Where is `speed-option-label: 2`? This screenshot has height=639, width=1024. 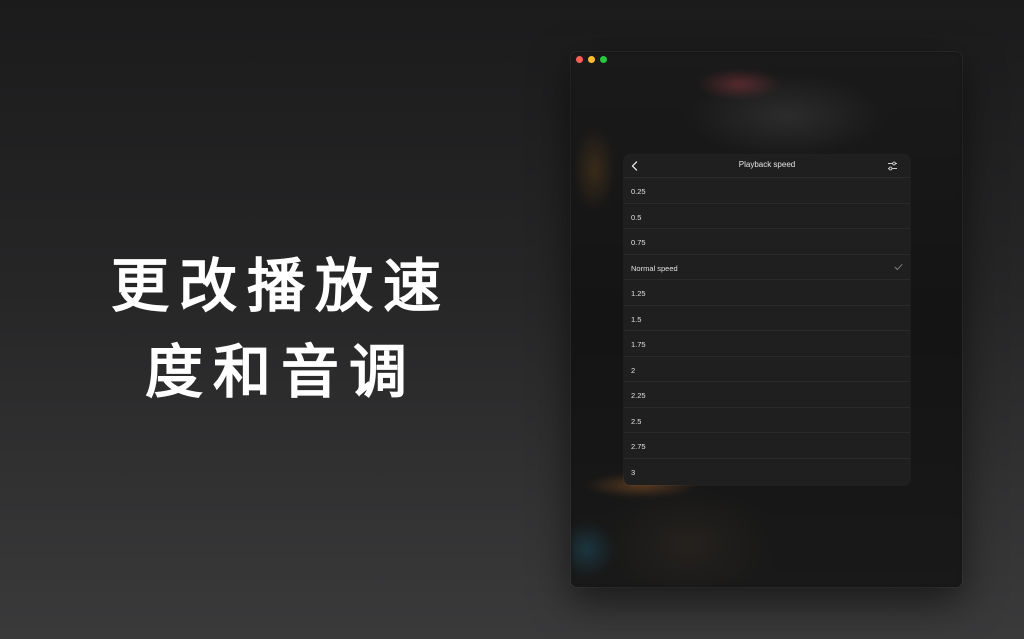
speed-option-label: 2 is located at coordinates (633, 370).